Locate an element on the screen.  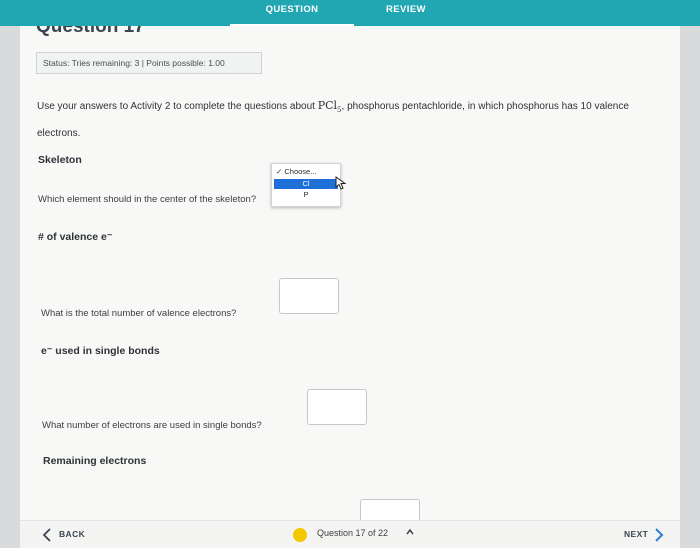
cursor-icon is located at coordinates (341, 183).